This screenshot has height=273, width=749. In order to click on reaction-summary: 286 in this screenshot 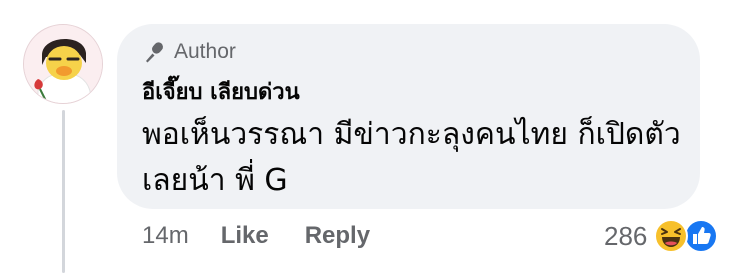, I will do `click(661, 236)`.